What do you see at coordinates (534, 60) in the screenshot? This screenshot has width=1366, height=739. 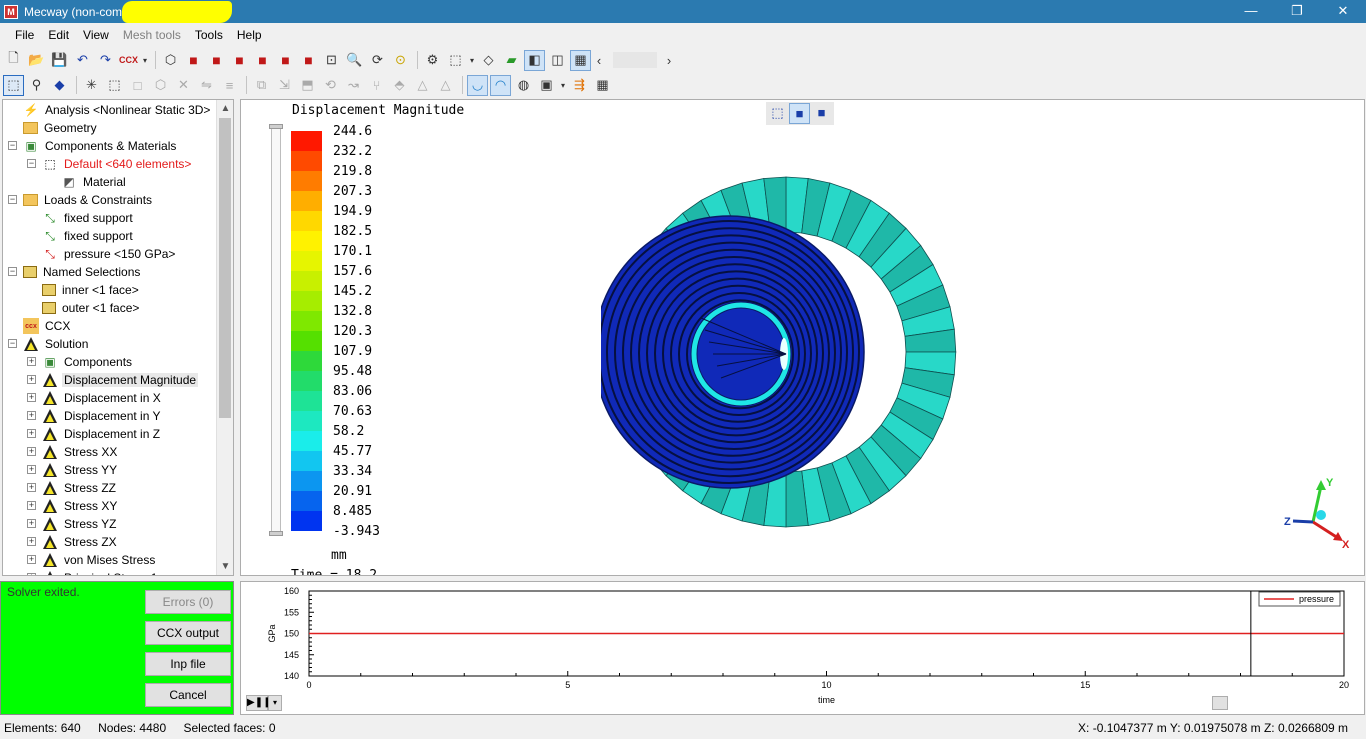 I see `solid-view-icon: ◧` at bounding box center [534, 60].